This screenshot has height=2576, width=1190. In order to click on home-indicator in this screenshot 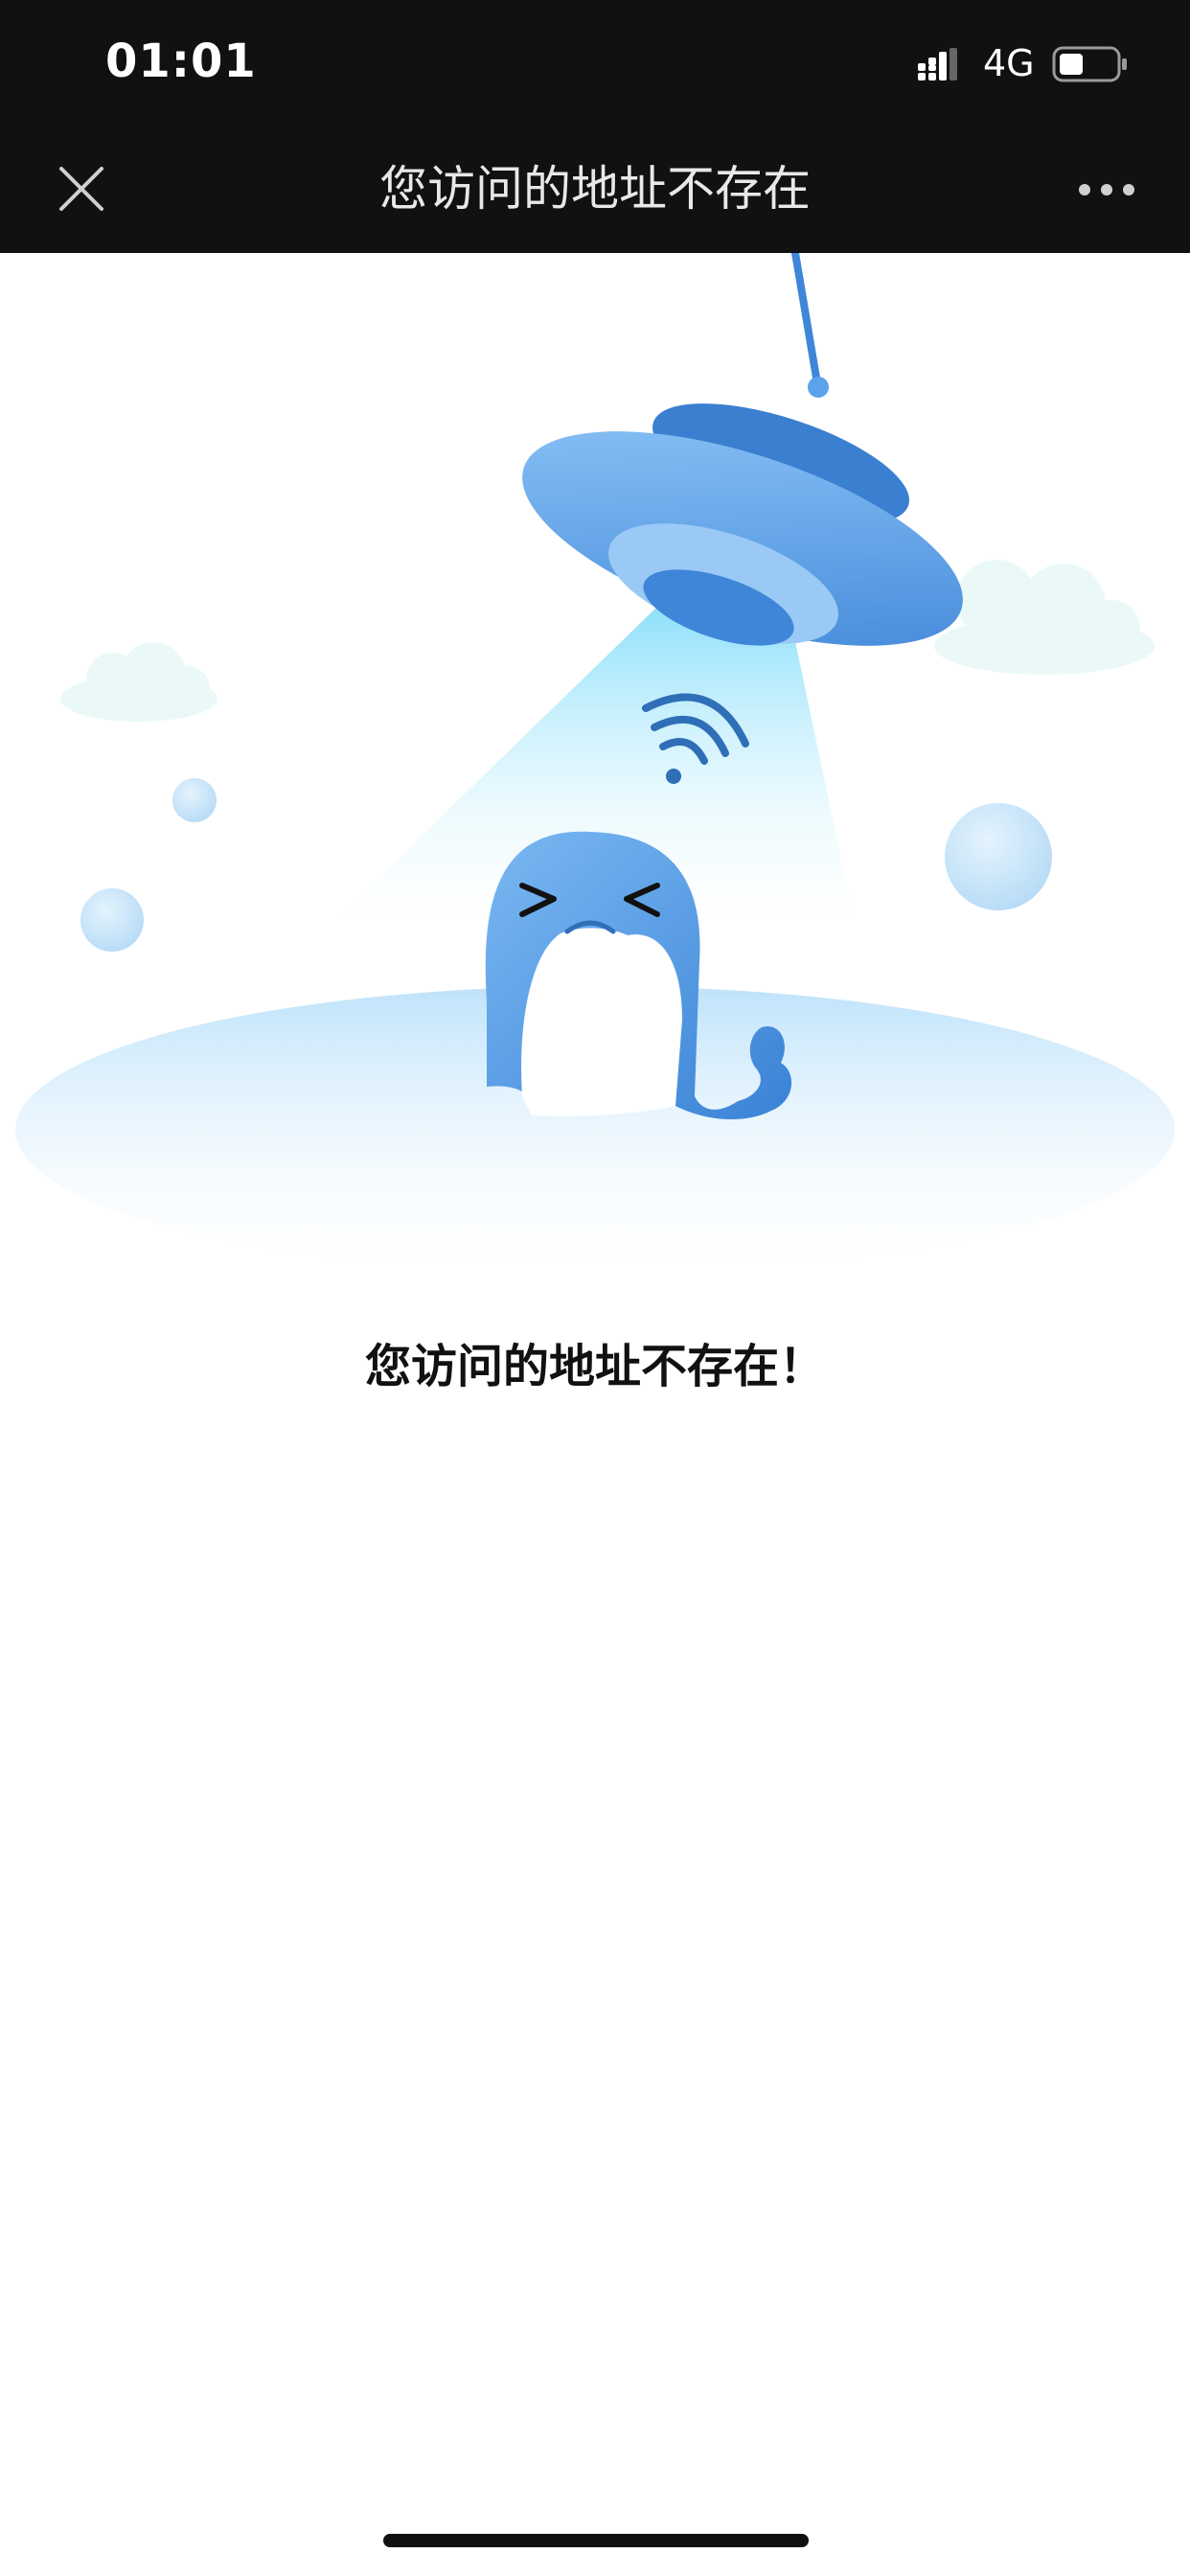, I will do `click(596, 2540)`.